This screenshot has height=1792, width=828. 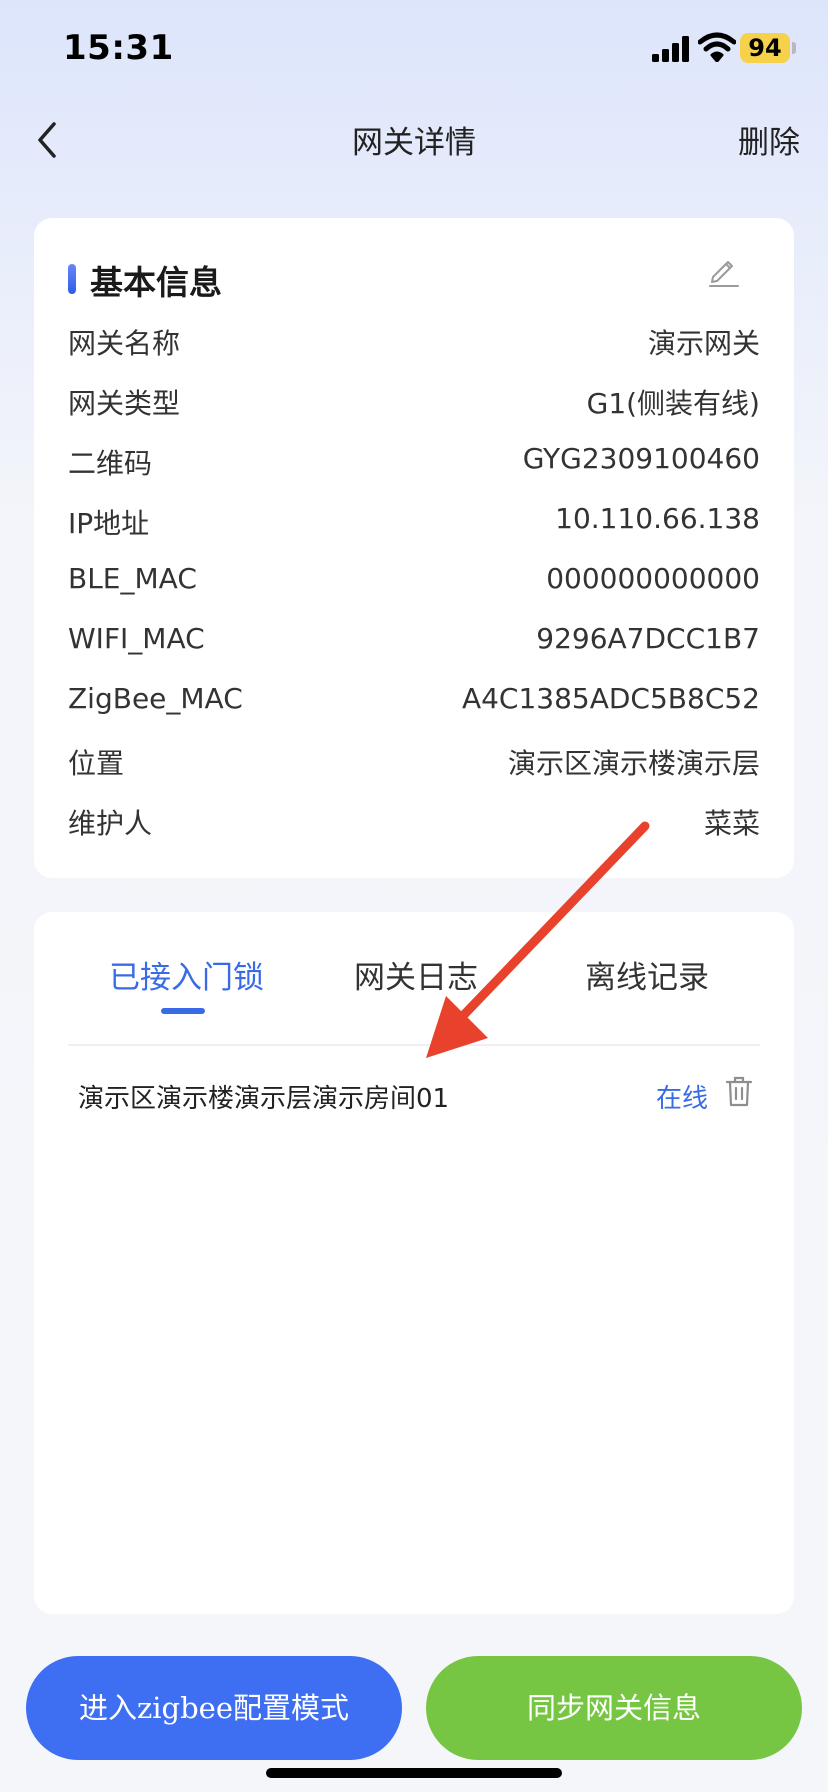 I want to click on info-label: WIFI_MAC, so click(x=136, y=638).